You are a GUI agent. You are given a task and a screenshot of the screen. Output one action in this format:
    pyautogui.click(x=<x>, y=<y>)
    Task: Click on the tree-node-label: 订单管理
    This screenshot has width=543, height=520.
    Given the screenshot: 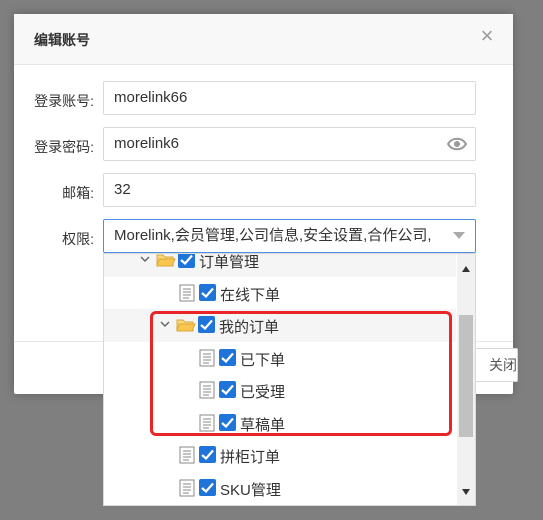 What is the action you would take?
    pyautogui.click(x=229, y=262)
    